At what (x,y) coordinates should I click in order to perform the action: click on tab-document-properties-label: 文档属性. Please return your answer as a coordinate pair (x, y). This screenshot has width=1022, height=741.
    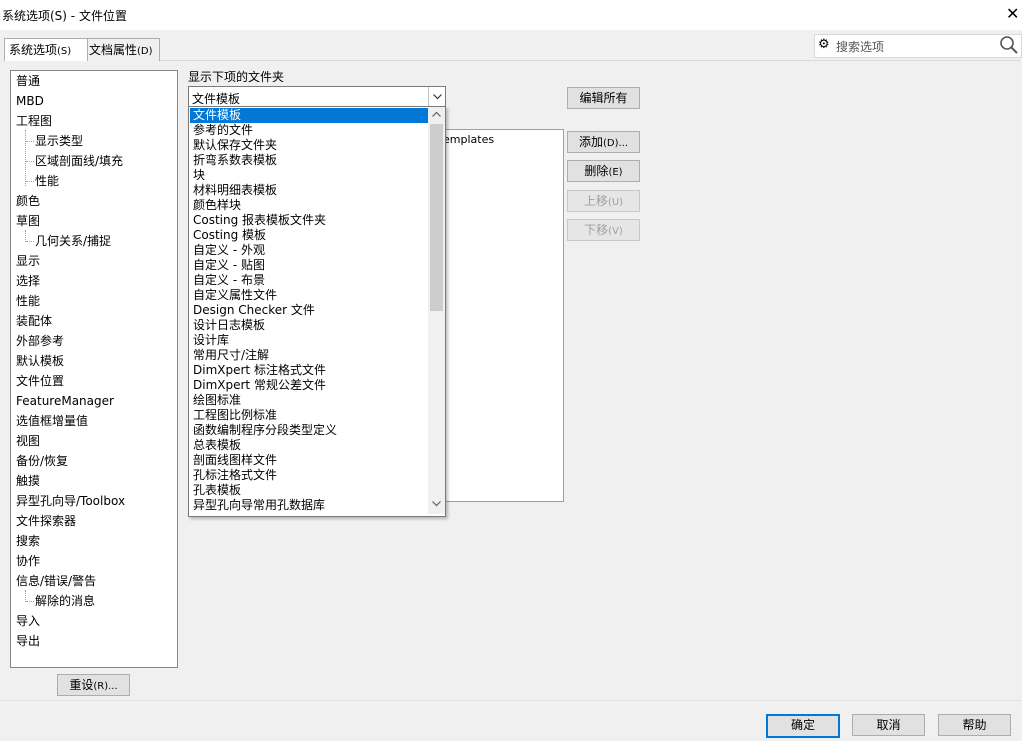
    Looking at the image, I should click on (113, 50).